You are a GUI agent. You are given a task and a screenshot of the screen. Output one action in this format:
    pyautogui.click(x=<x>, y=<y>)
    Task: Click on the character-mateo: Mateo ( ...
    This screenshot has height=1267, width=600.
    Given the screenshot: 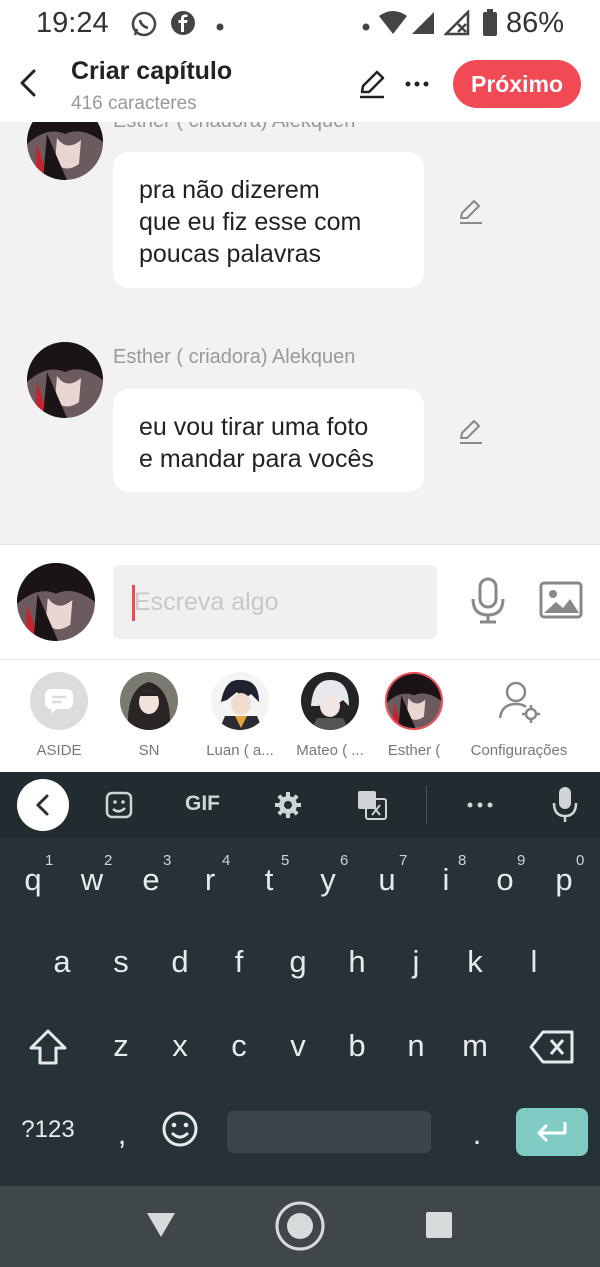 What is the action you would take?
    pyautogui.click(x=330, y=715)
    